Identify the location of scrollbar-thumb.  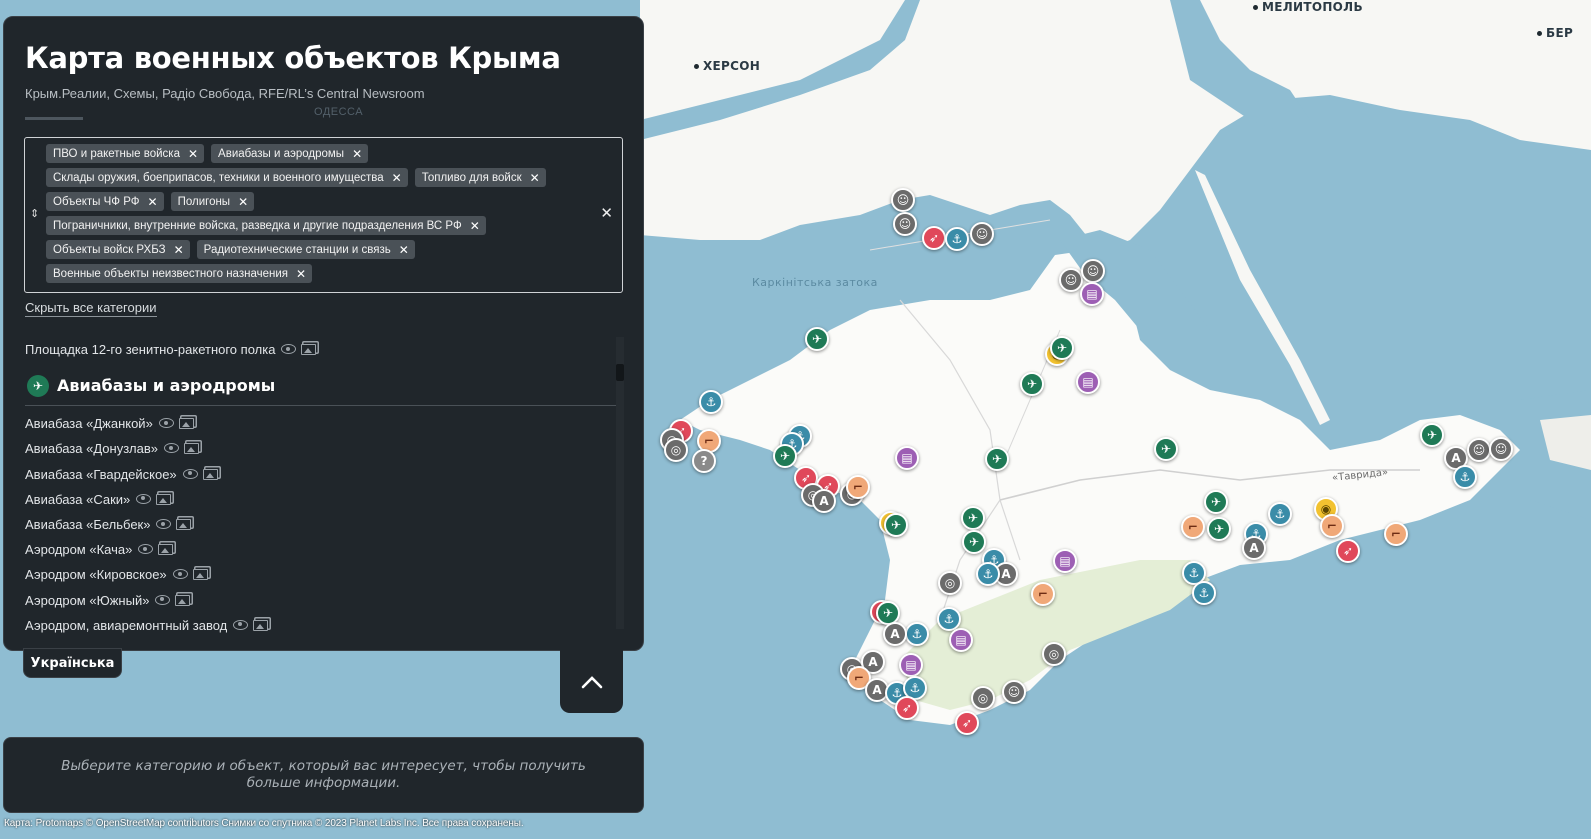
(620, 372).